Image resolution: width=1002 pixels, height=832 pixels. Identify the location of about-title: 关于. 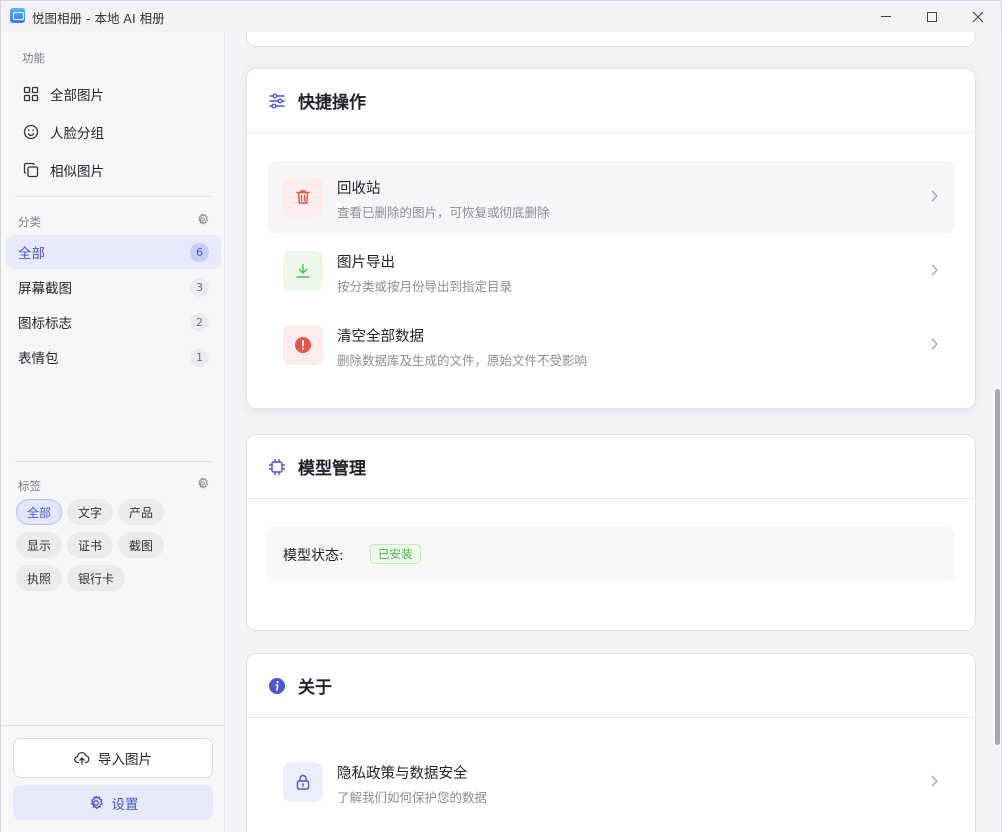
(315, 688).